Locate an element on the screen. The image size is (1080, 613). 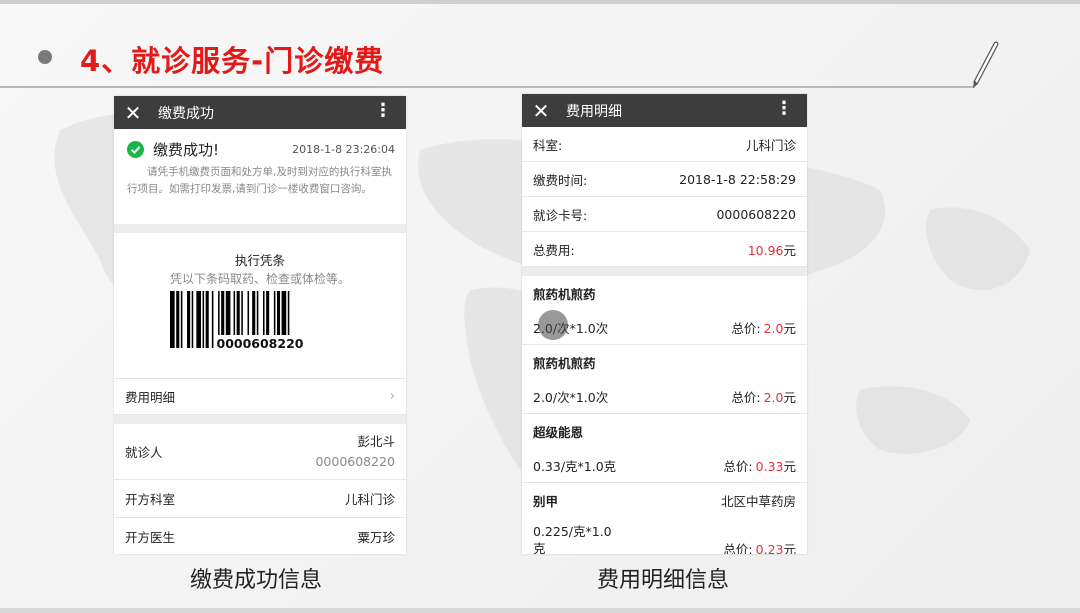
fee-info-row: 缴费时间: 2018-1-8 22:58:29 is located at coordinates (664, 179).